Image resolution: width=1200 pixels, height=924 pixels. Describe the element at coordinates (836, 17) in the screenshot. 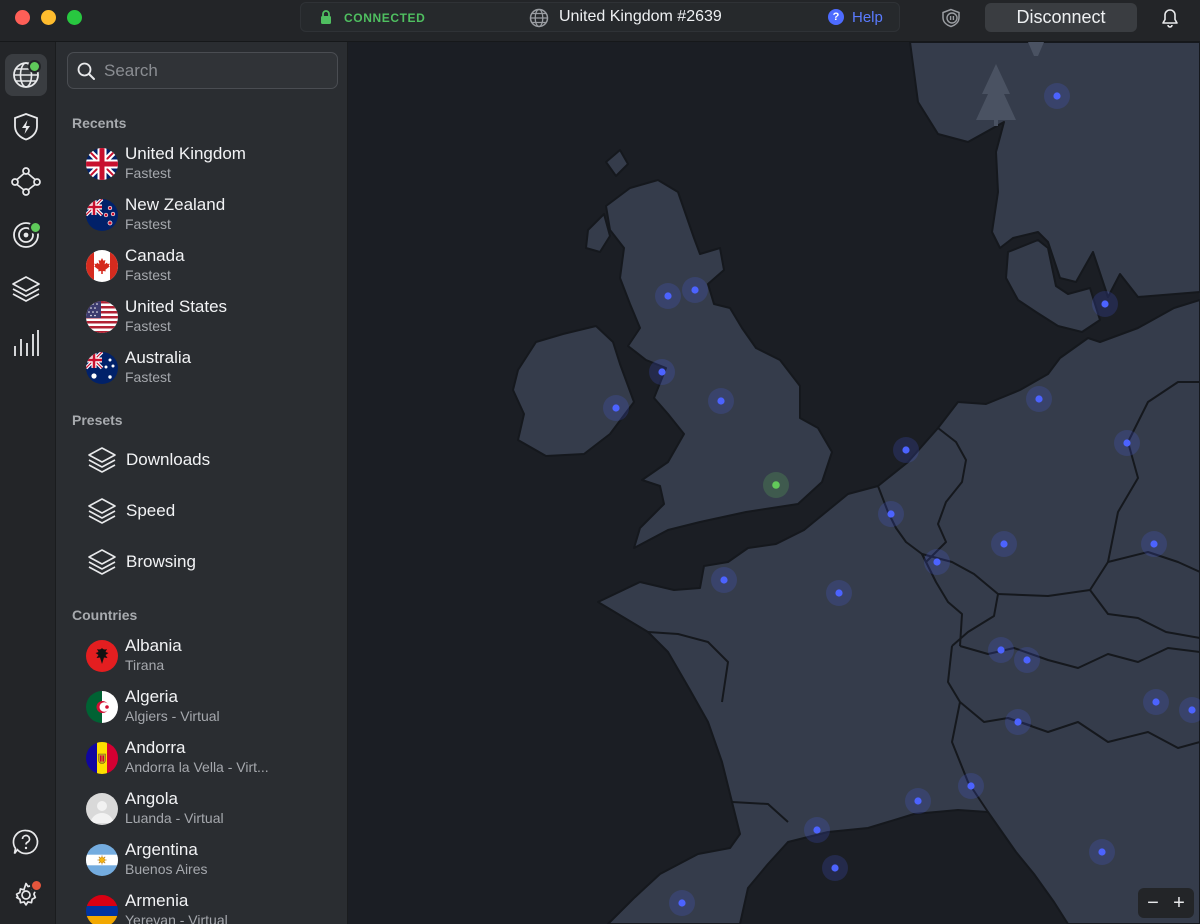

I see `help-icon: ?` at that location.